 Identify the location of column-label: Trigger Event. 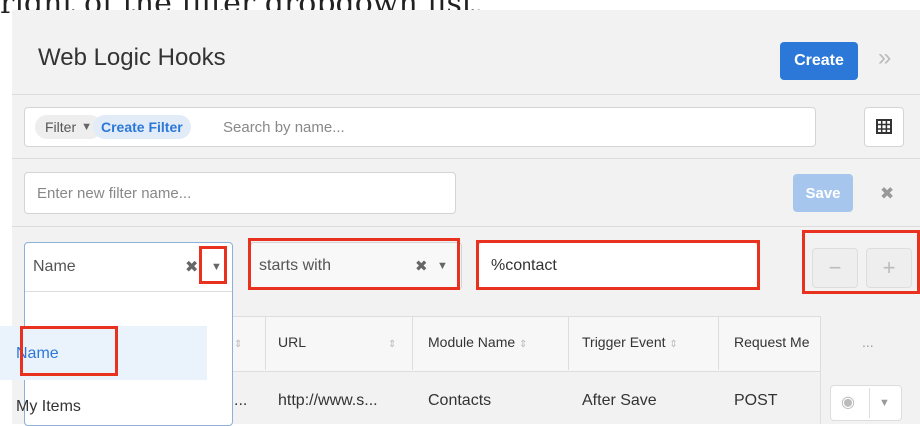
(624, 342).